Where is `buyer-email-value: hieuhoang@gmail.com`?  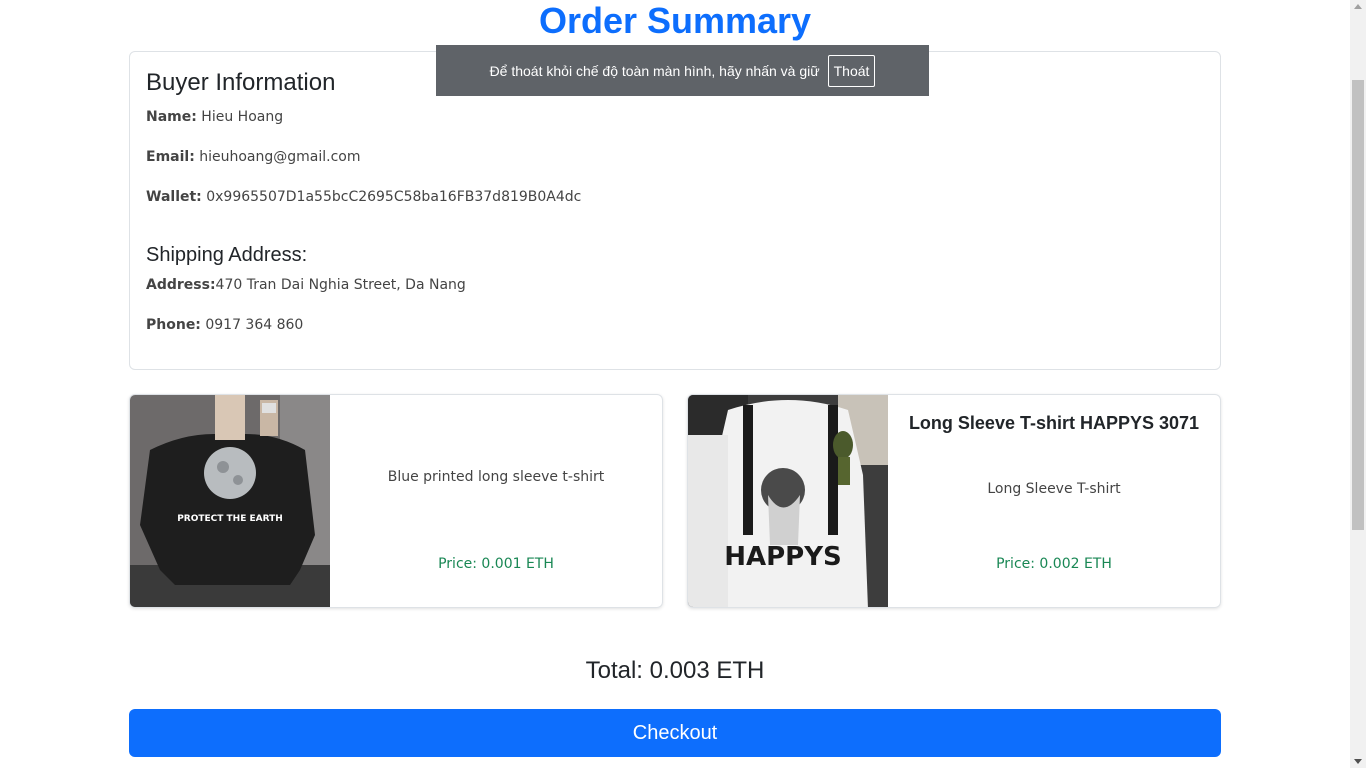
buyer-email-value: hieuhoang@gmail.com is located at coordinates (277, 157).